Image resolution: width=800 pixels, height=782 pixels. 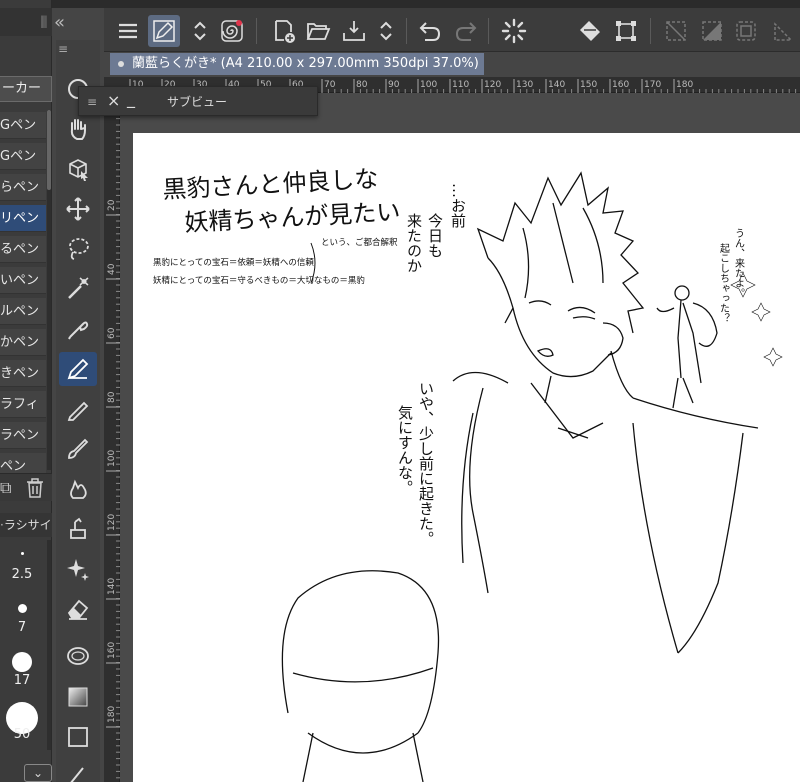 What do you see at coordinates (724, 283) in the screenshot?
I see `svg-text: 起こしちゃった？` at bounding box center [724, 283].